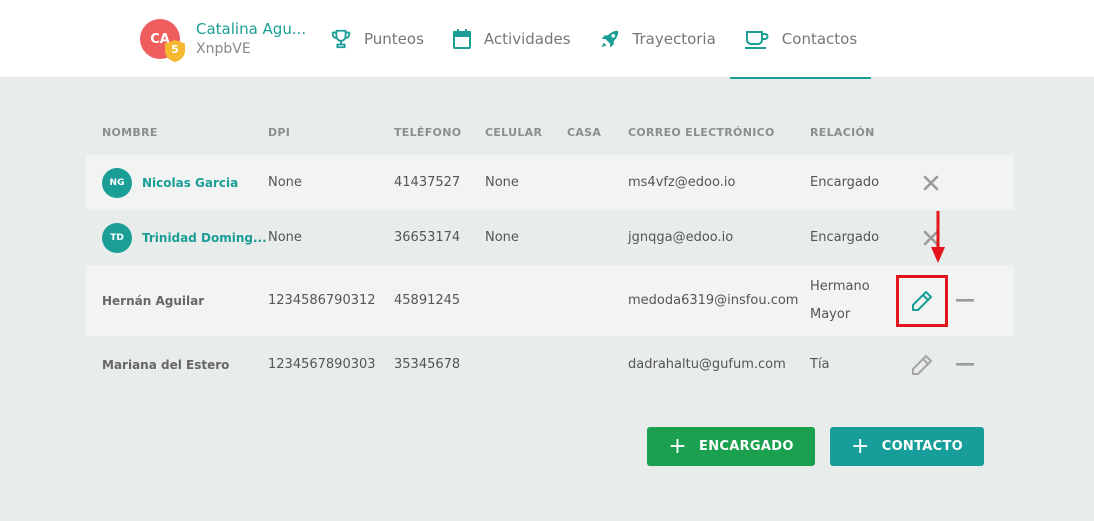 The image size is (1094, 521). Describe the element at coordinates (162, 40) in the screenshot. I see `avatar: CA 5` at that location.